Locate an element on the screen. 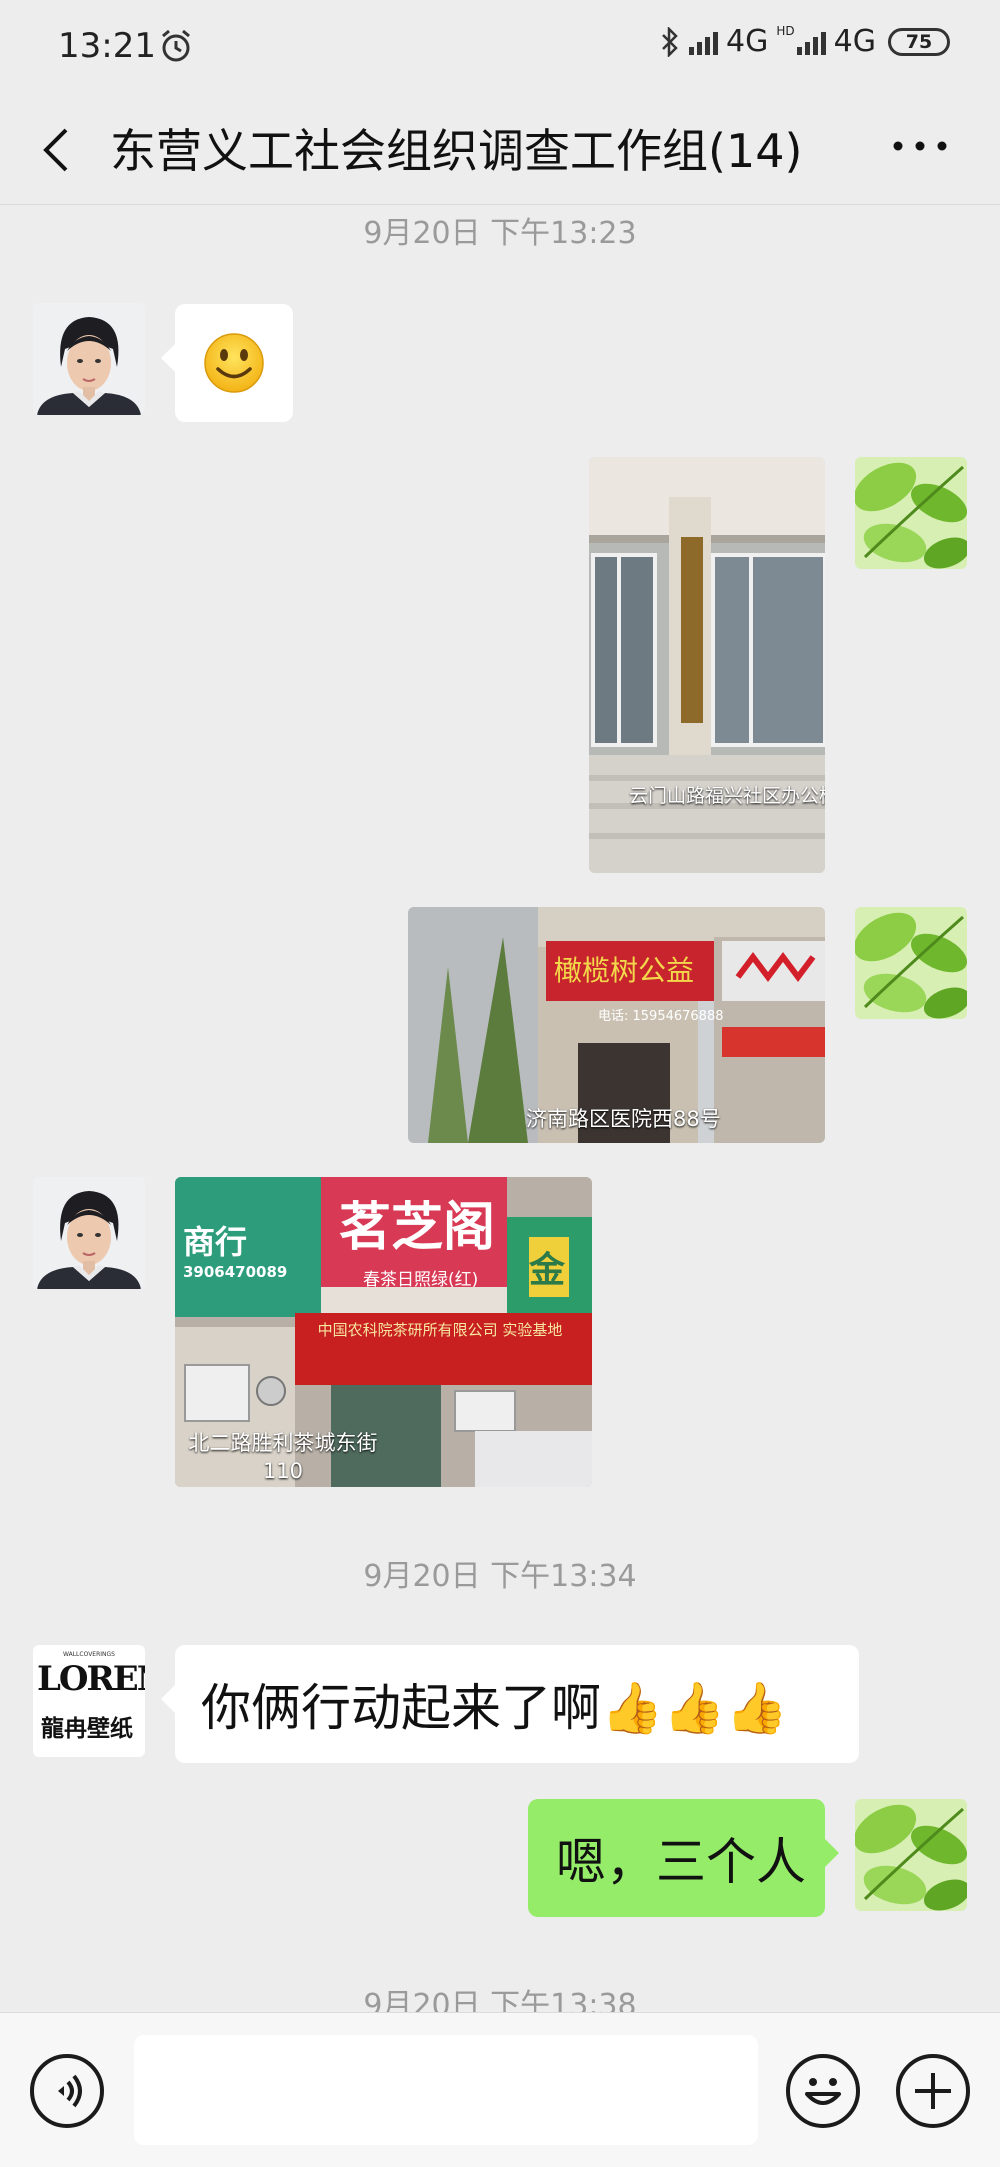 This screenshot has width=1000, height=2167. avatar-loren-logo: WALLCOVERINGS LOREN 龍冉壁纸 is located at coordinates (89, 1701).